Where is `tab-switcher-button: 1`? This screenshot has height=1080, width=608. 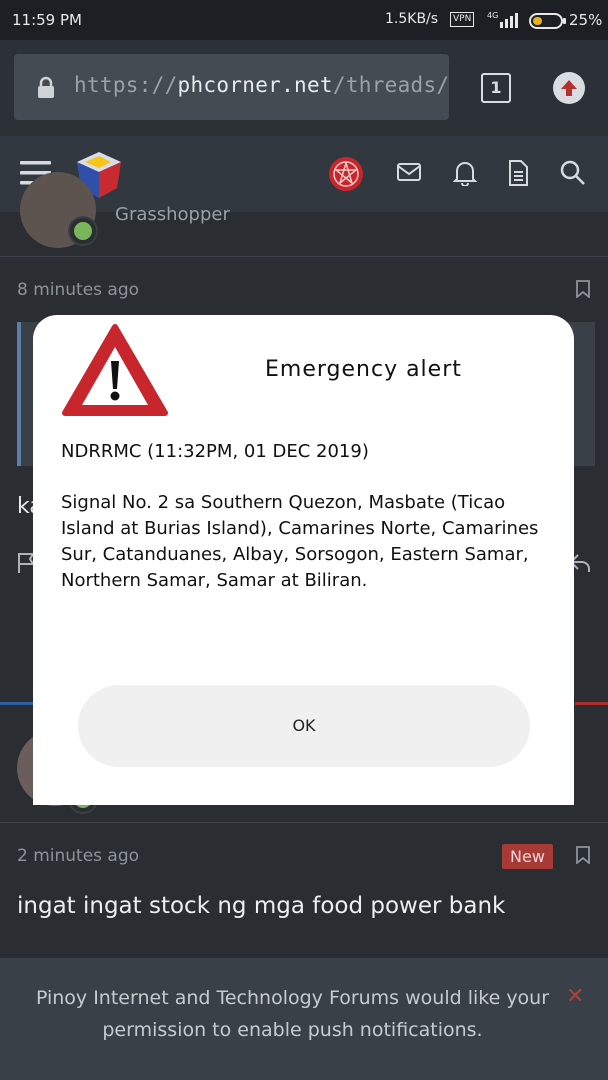
tab-switcher-button: 1 is located at coordinates (496, 88).